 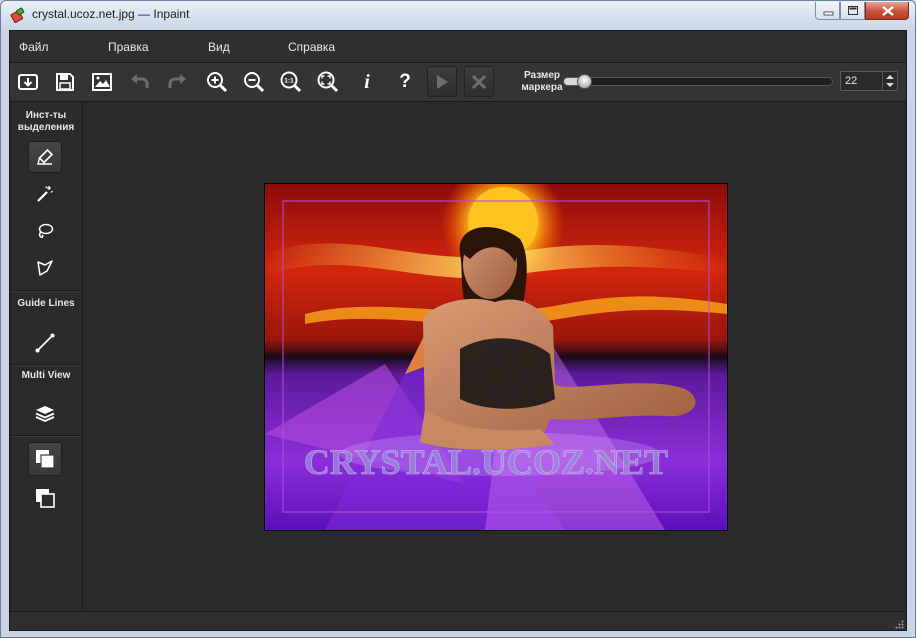 What do you see at coordinates (311, 47) in the screenshot?
I see `menu-help: Справка` at bounding box center [311, 47].